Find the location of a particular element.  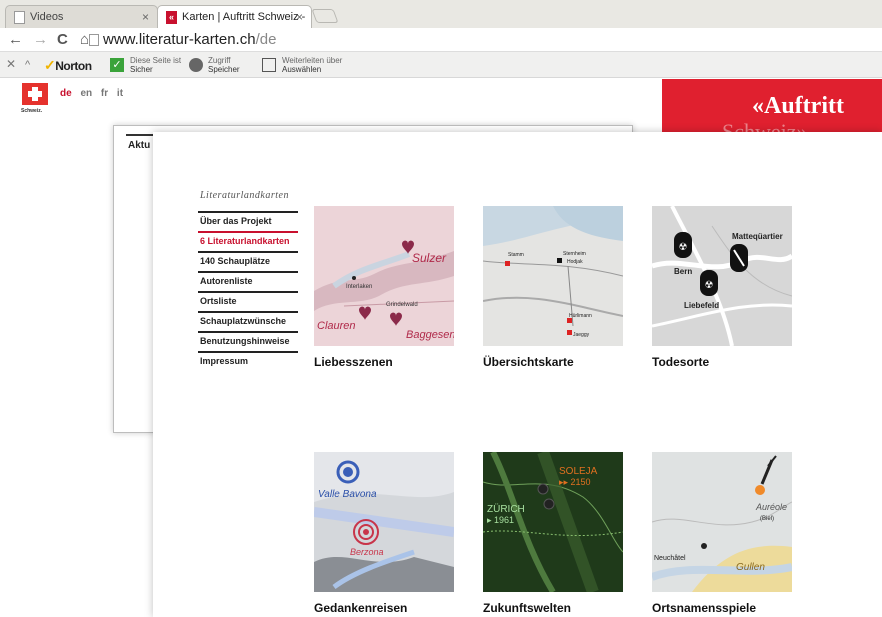

language-switcher: de en fr it is located at coordinates (91, 93).